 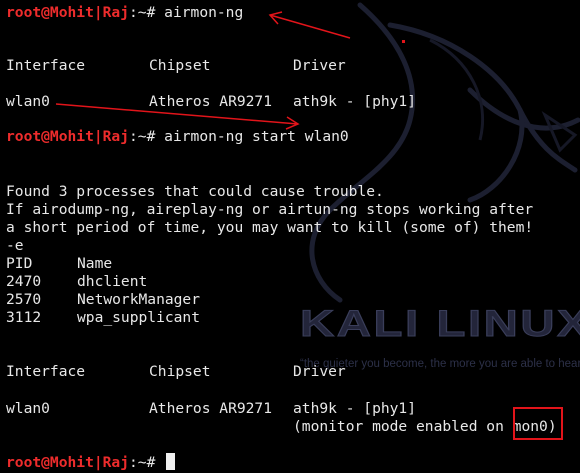 What do you see at coordinates (204, 12) in the screenshot?
I see `command-airmon: airmon-ng` at bounding box center [204, 12].